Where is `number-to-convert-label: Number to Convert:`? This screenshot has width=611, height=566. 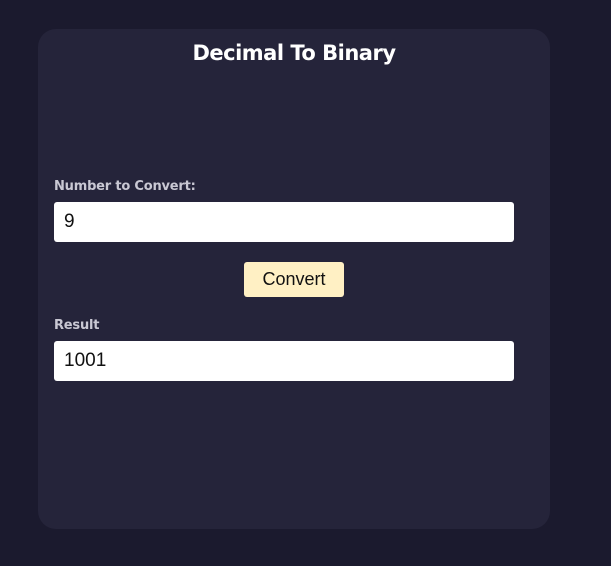
number-to-convert-label: Number to Convert: is located at coordinates (125, 186).